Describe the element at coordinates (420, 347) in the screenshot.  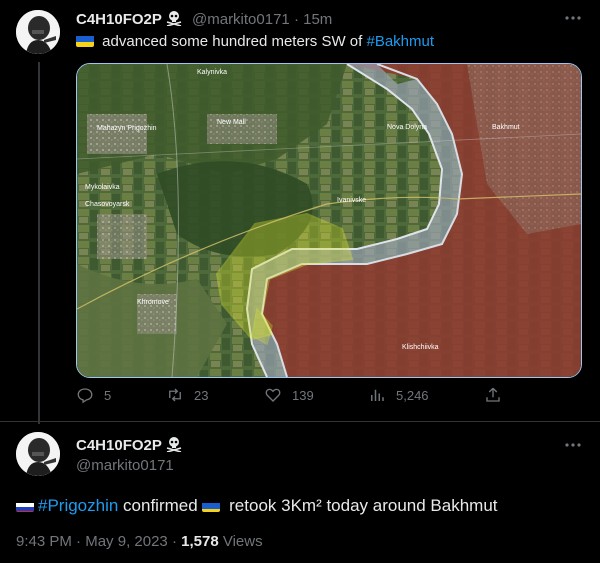
I see `map-label-klishchiivka: Klishchiivka` at that location.